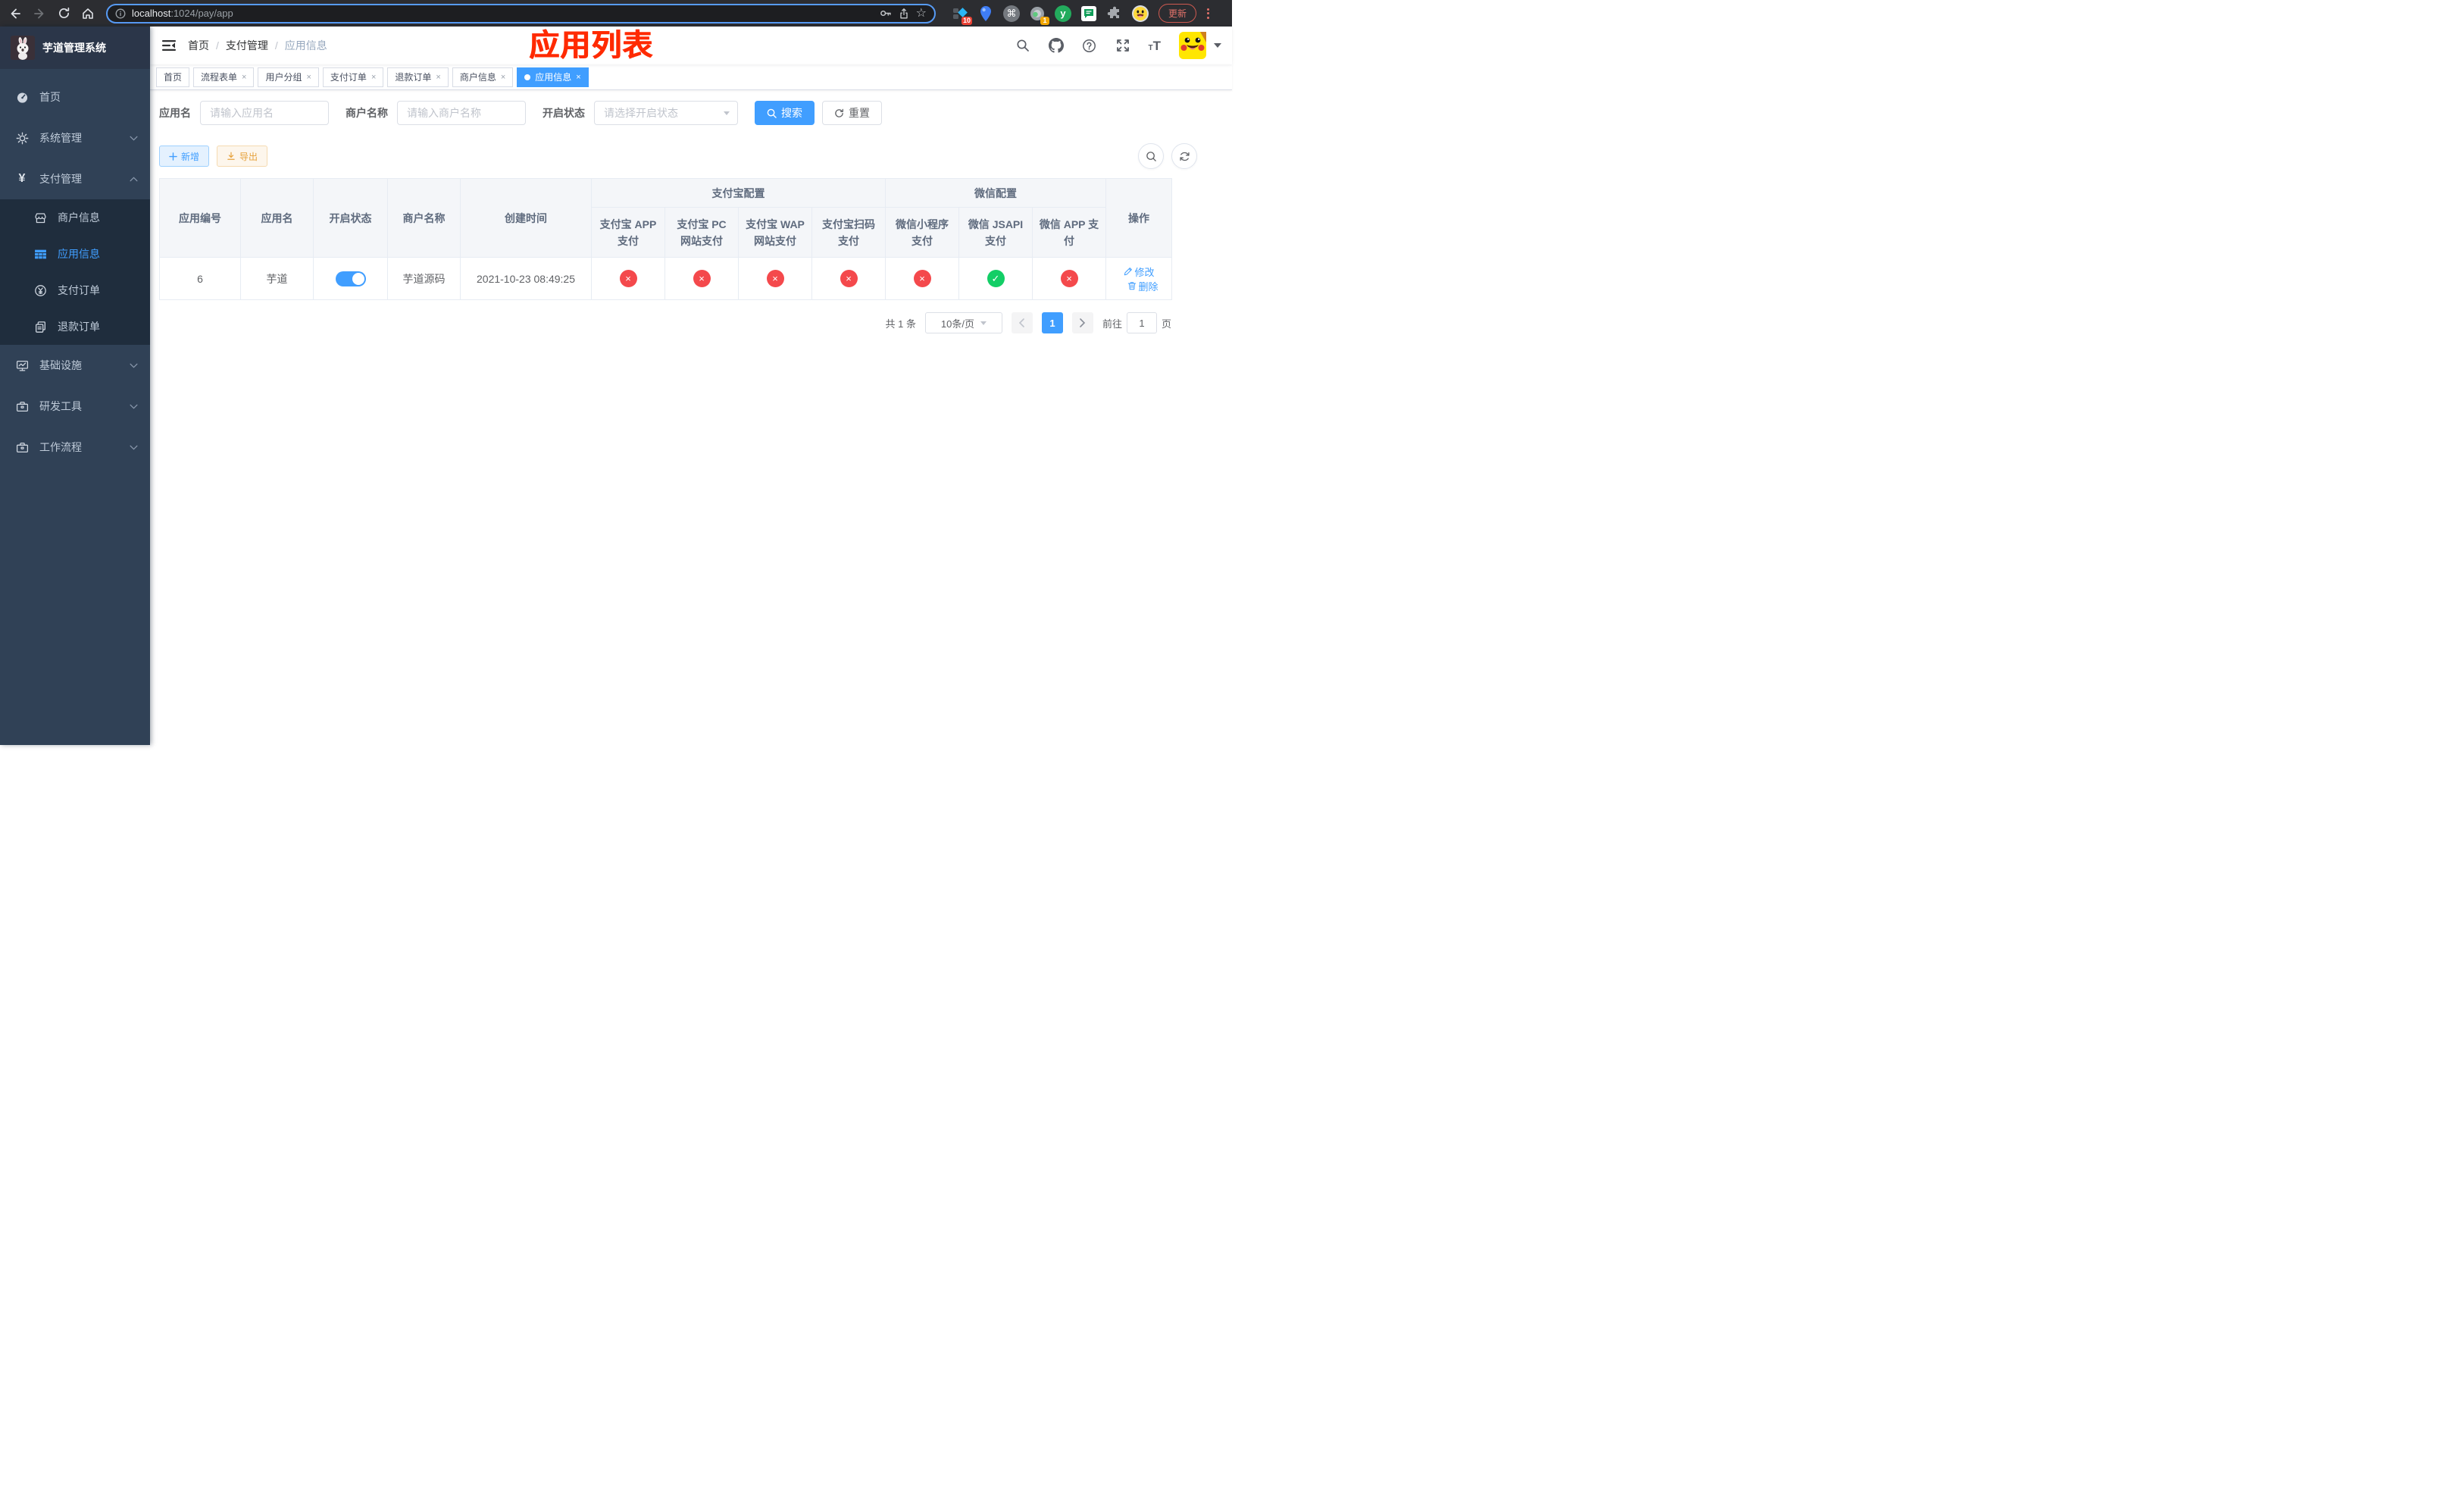 This screenshot has width=2464, height=1490. I want to click on sidebar-item-system: 系统管理, so click(75, 138).